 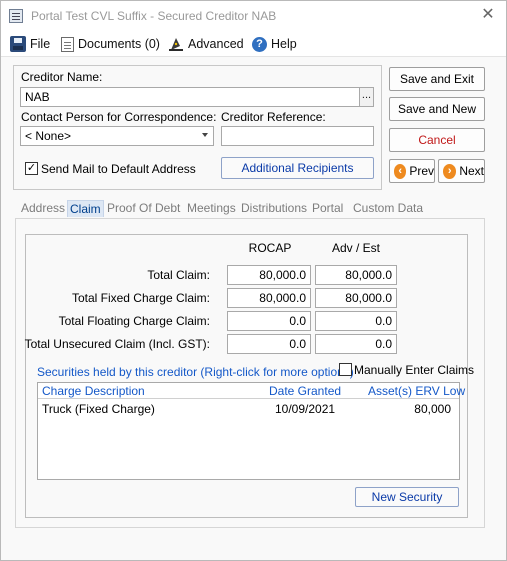 What do you see at coordinates (270, 248) in the screenshot?
I see `rocap-column-header: ROCAP` at bounding box center [270, 248].